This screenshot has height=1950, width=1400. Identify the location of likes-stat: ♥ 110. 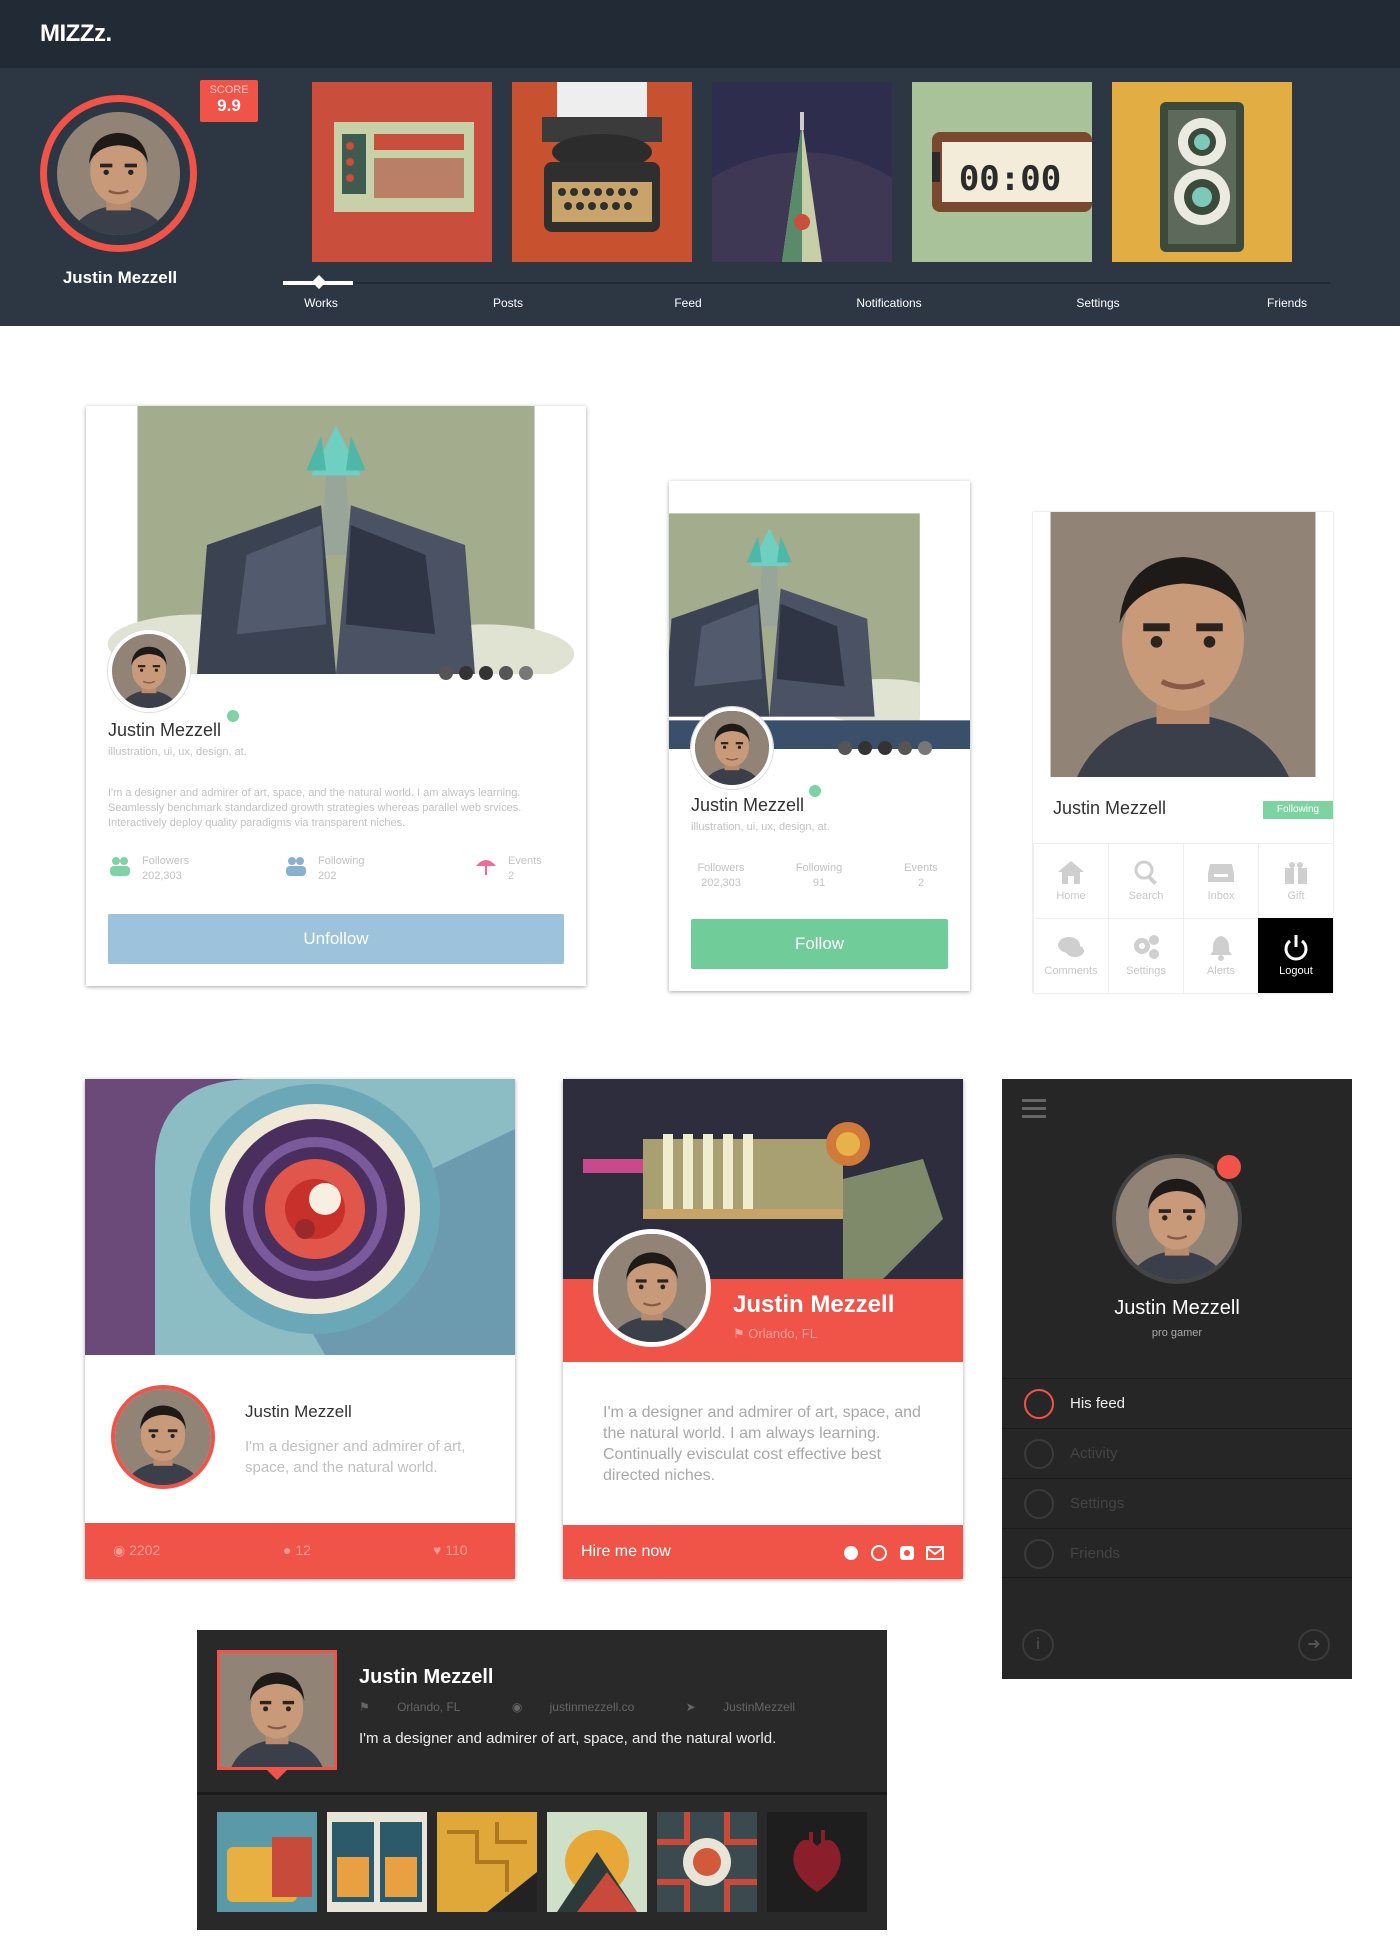
(450, 1550).